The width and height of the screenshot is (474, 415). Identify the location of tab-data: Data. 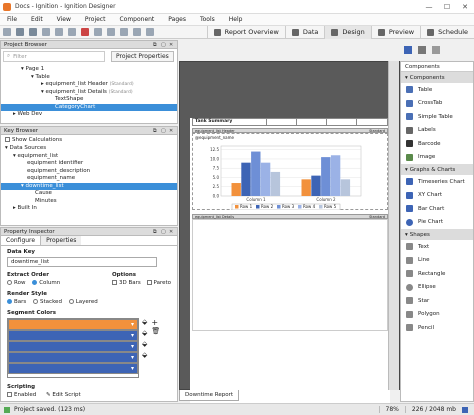
(304, 32).